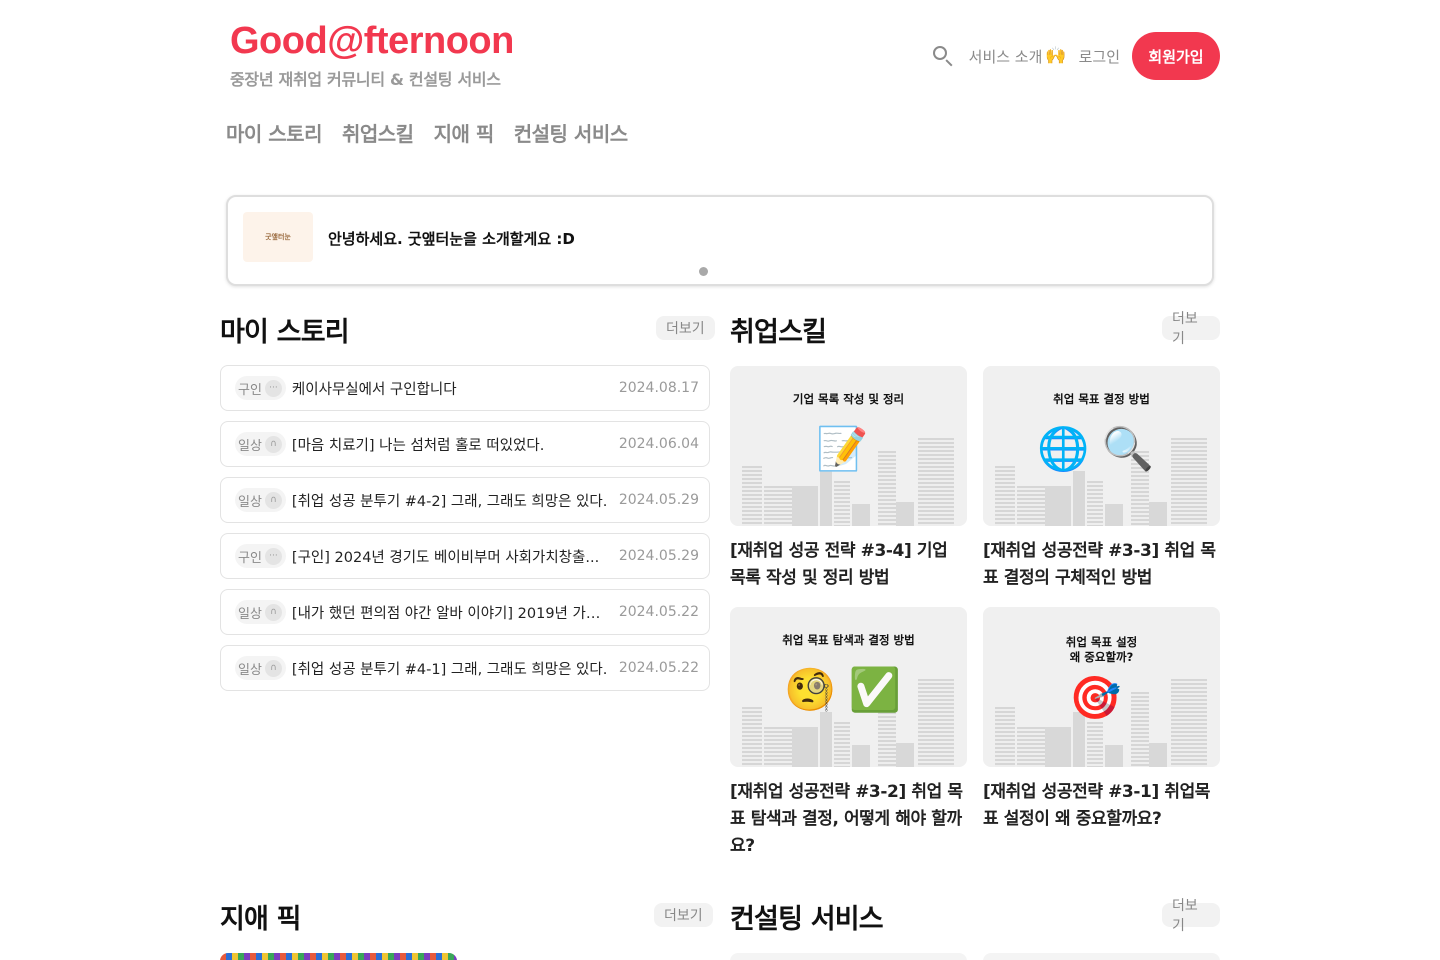 The width and height of the screenshot is (1440, 960). Describe the element at coordinates (703, 271) in the screenshot. I see `carousel-dot` at that location.